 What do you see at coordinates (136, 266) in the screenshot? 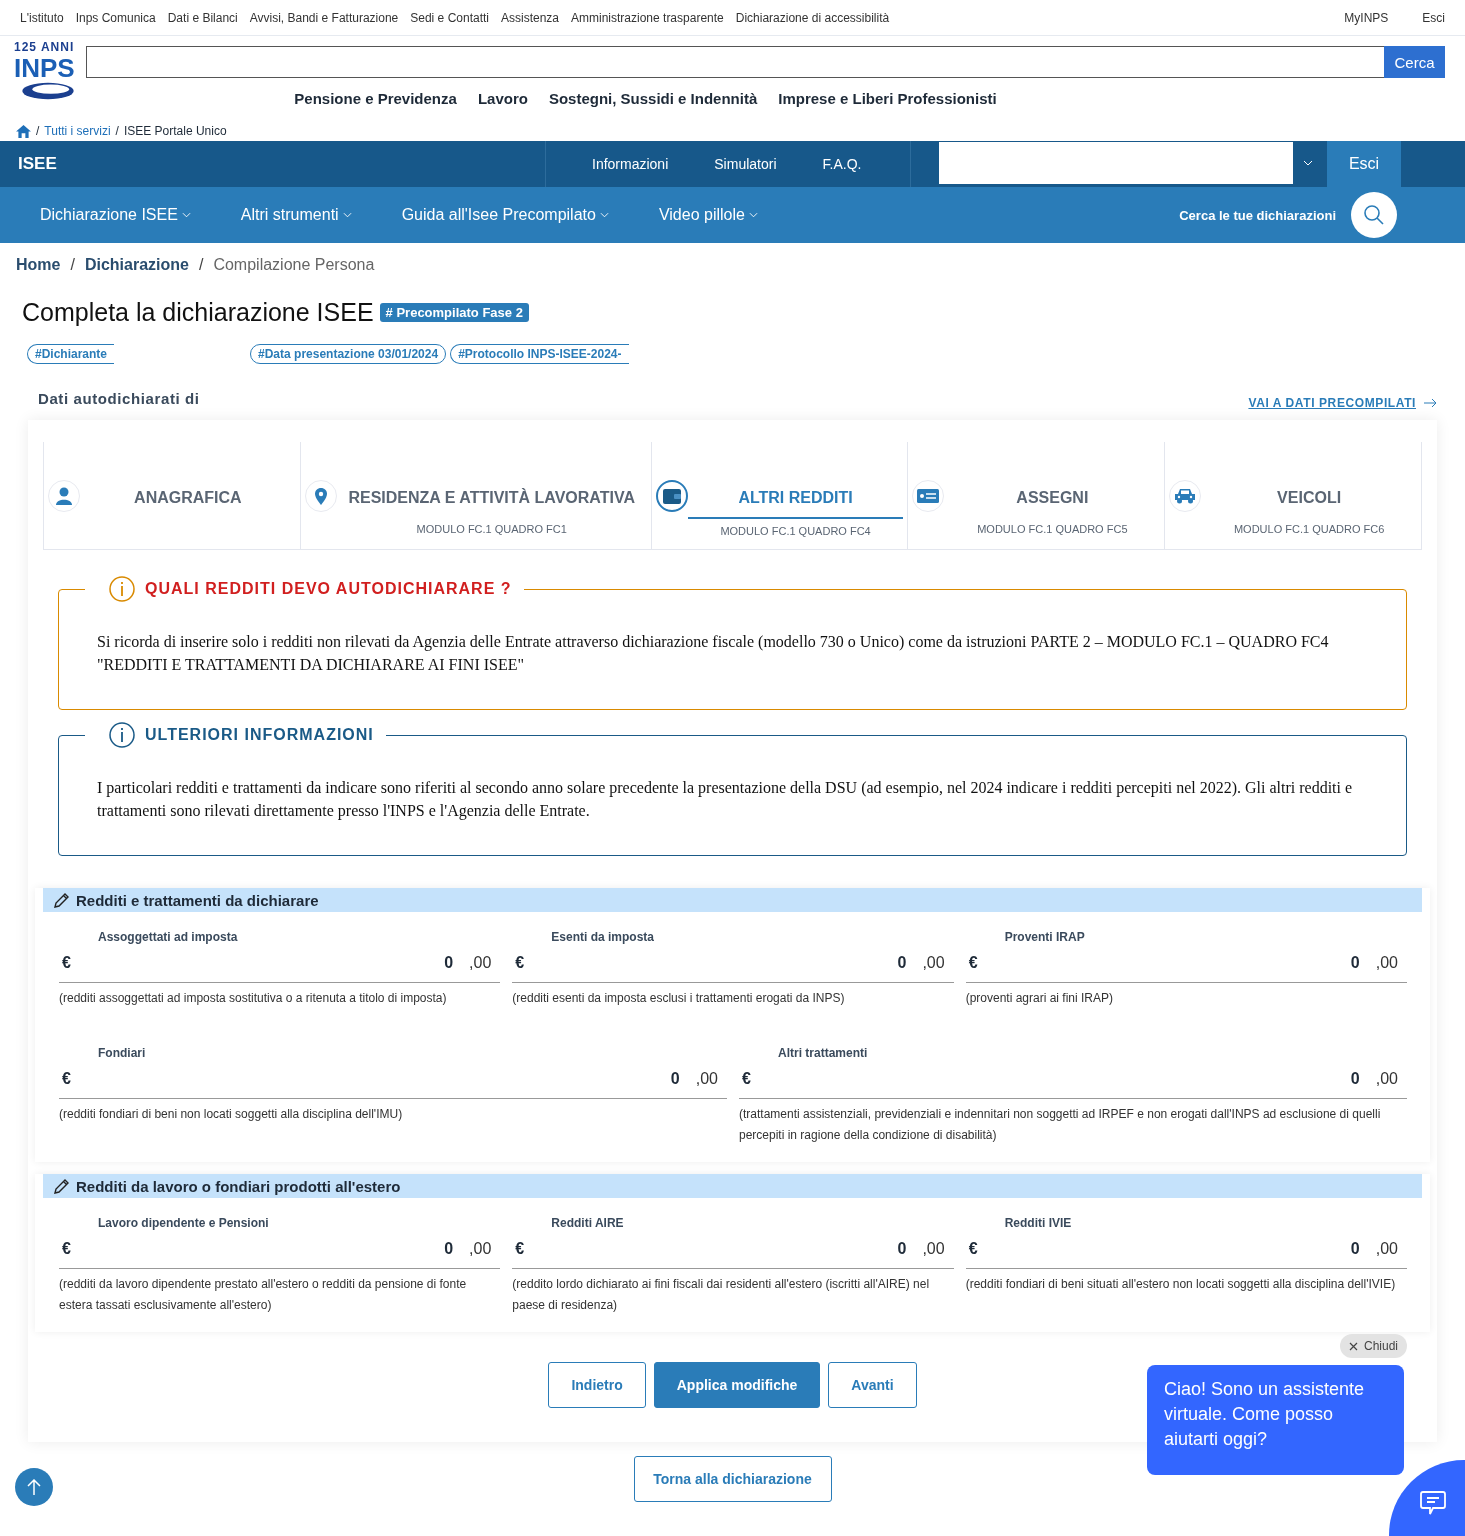
I see `breadcrumb-link: Dichiarazione` at bounding box center [136, 266].